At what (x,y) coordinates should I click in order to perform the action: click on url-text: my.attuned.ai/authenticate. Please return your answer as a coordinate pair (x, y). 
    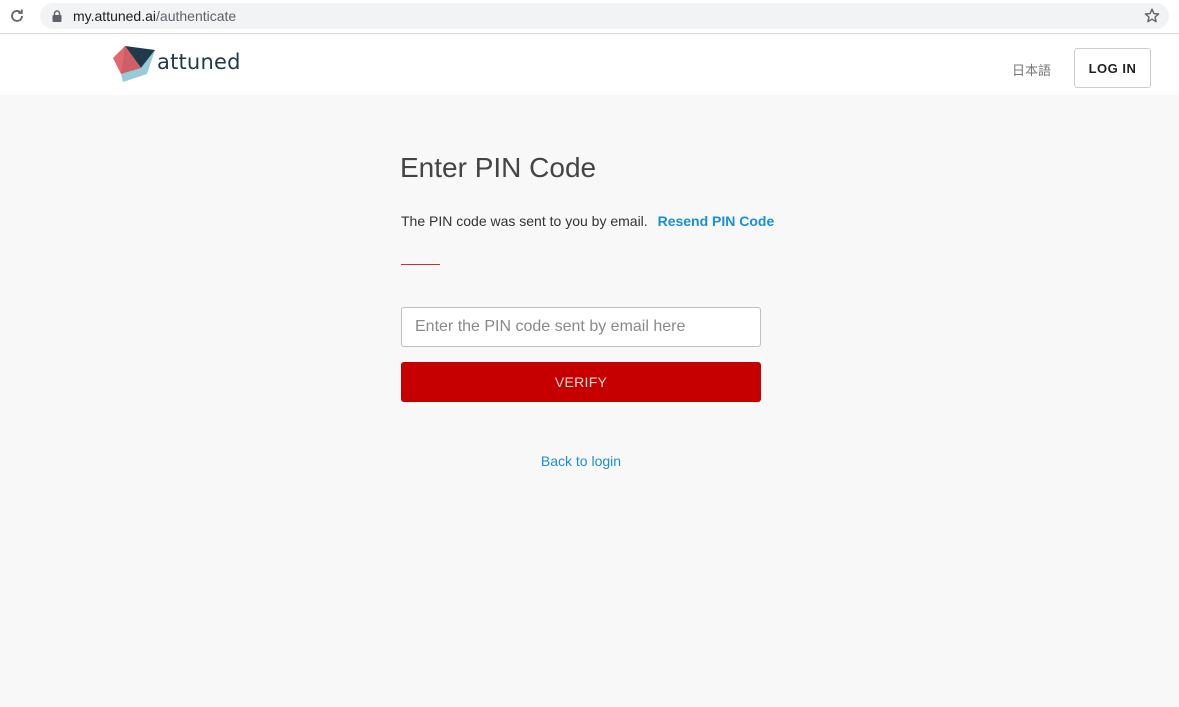
    Looking at the image, I should click on (154, 16).